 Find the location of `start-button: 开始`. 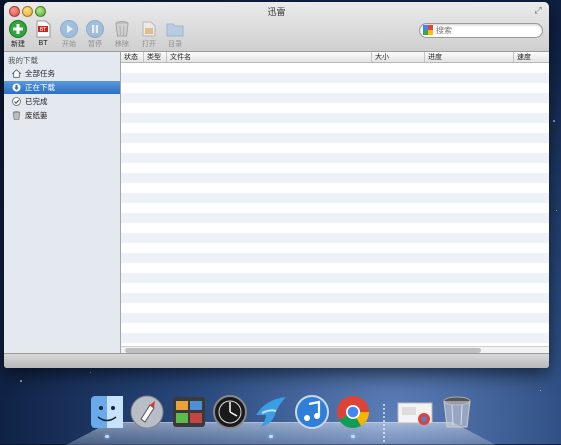

start-button: 开始 is located at coordinates (69, 34).